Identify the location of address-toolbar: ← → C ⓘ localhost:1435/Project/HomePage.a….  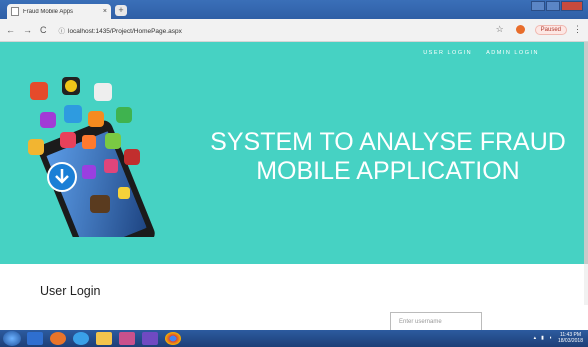
(294, 30).